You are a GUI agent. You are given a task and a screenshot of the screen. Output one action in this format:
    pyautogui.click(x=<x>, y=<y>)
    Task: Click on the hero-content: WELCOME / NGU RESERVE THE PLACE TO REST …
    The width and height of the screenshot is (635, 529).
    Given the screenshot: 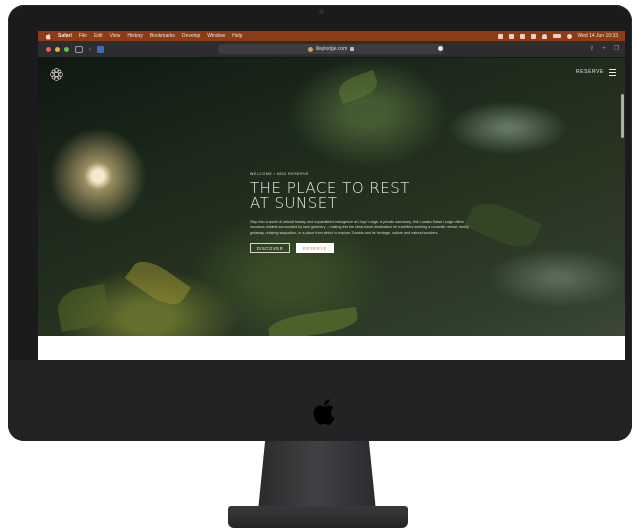 What is the action you would take?
    pyautogui.click(x=362, y=213)
    